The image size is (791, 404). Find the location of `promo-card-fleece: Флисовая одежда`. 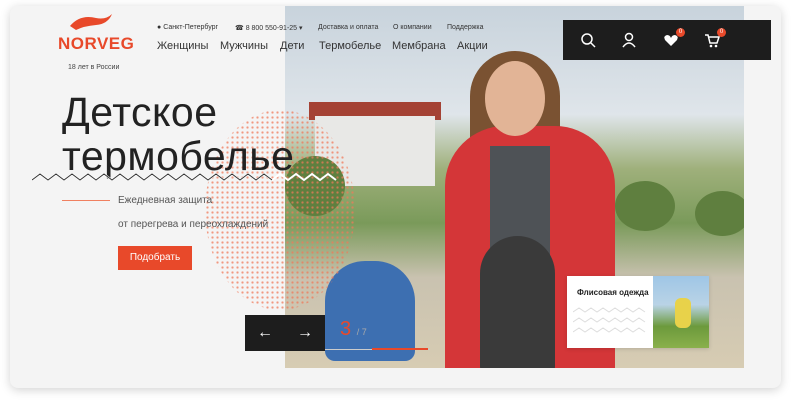

promo-card-fleece: Флисовая одежда is located at coordinates (638, 312).